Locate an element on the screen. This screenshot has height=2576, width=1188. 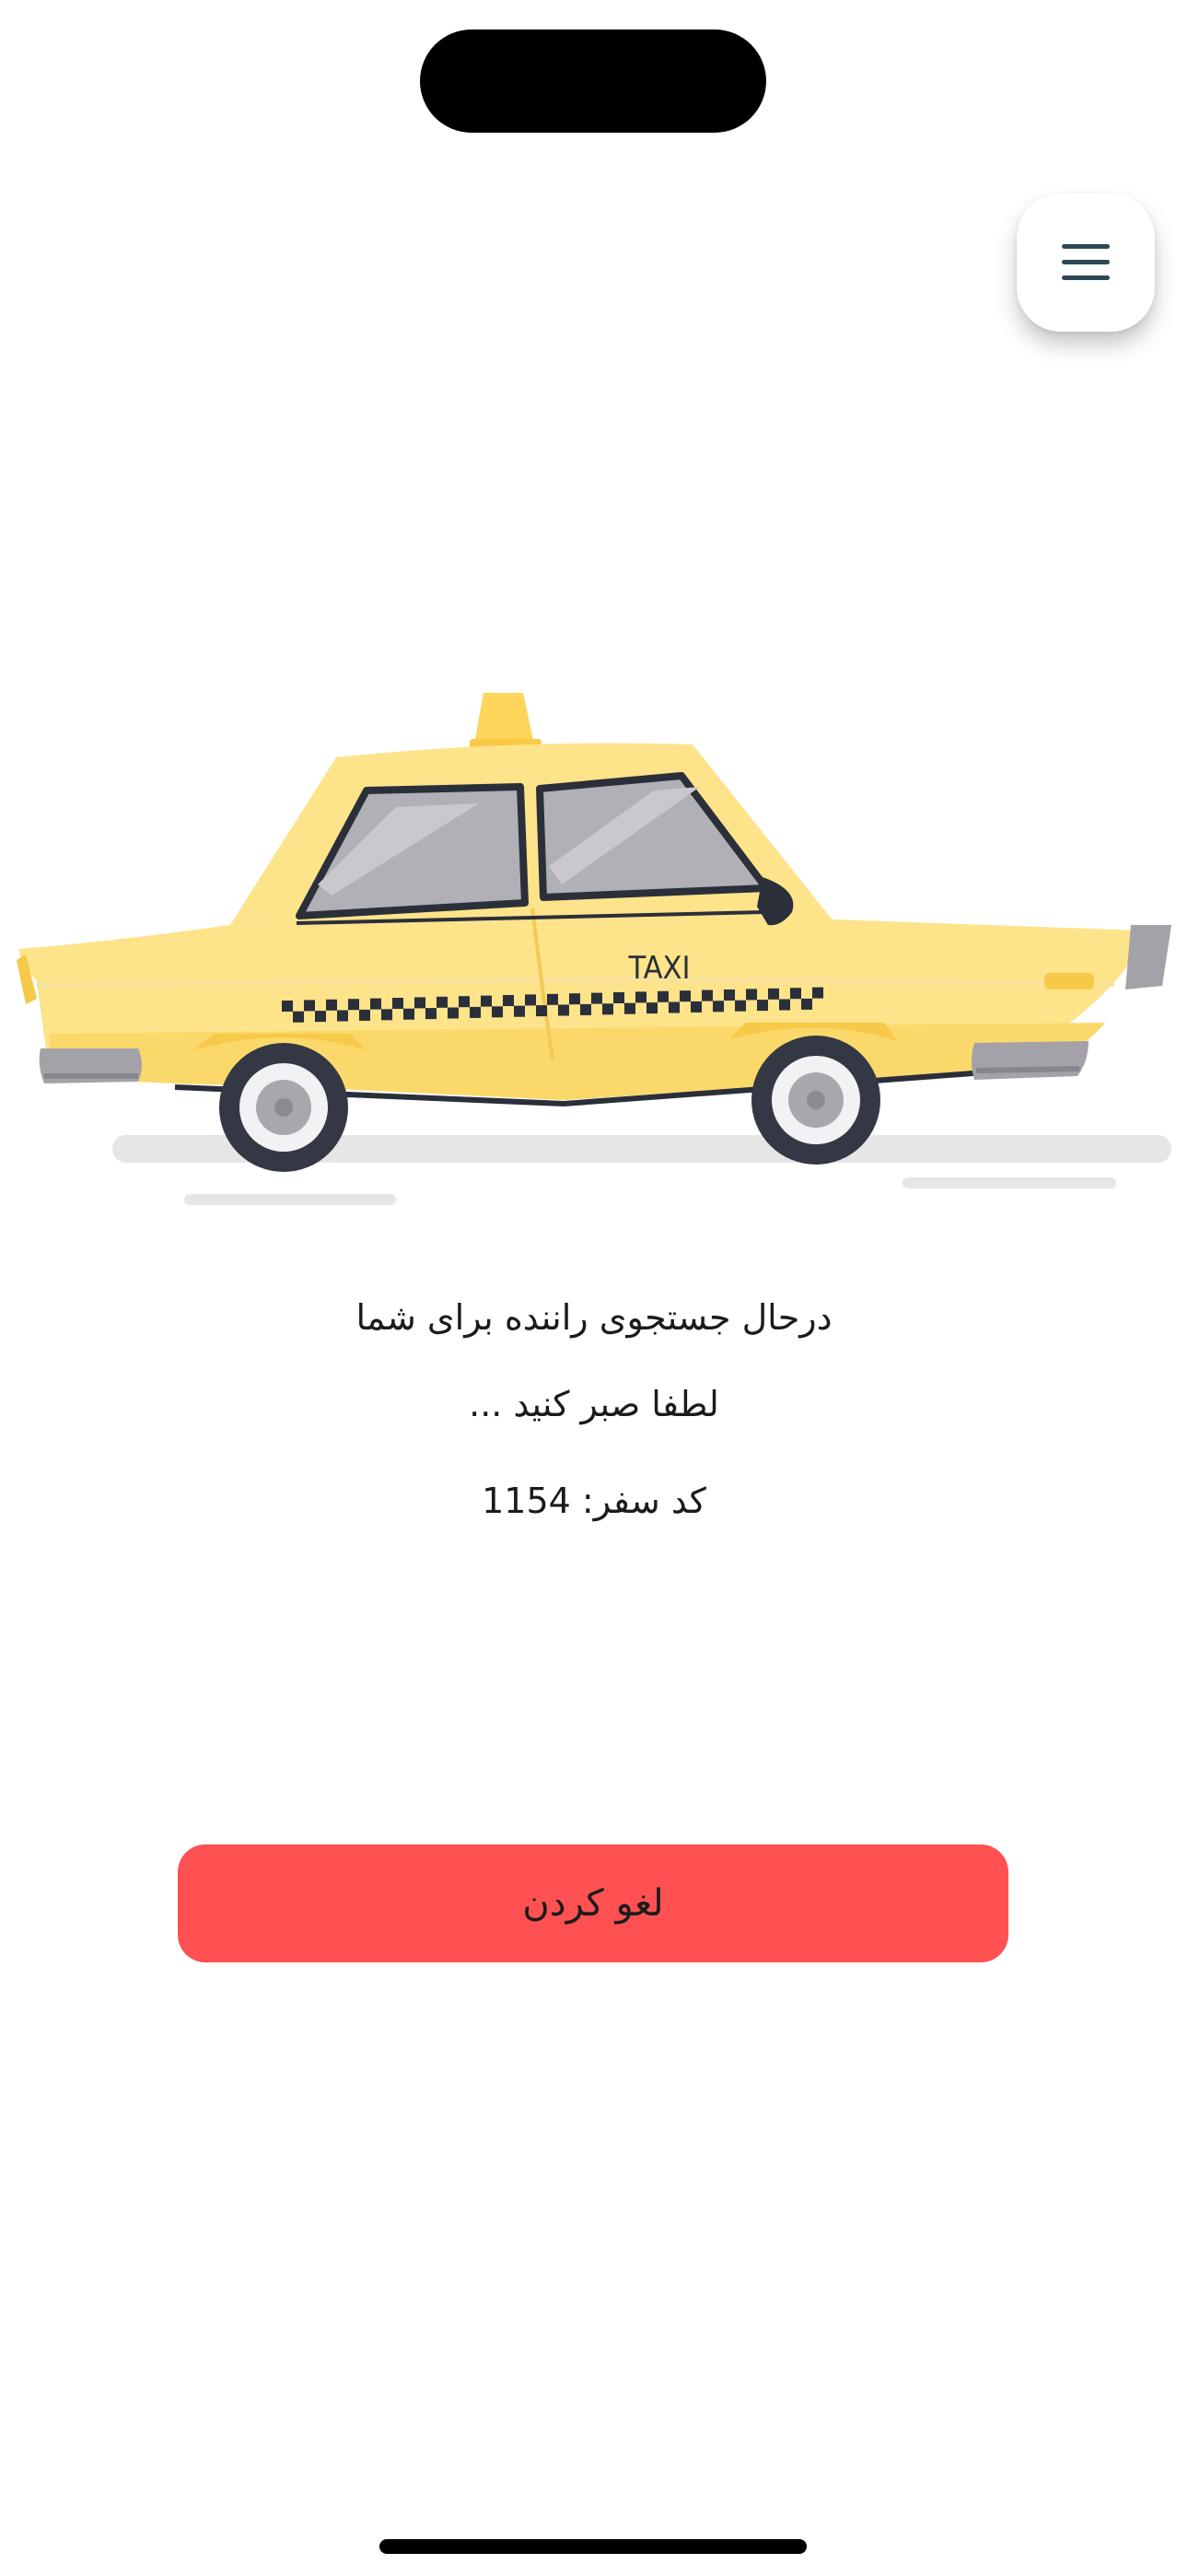
cancel-button-label: لغو کردن is located at coordinates (593, 1904).